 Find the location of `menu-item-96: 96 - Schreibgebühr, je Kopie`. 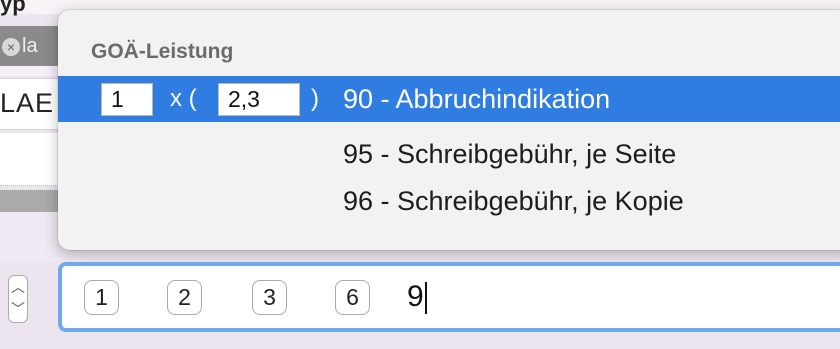

menu-item-96: 96 - Schreibgebühr, je Kopie is located at coordinates (449, 201).